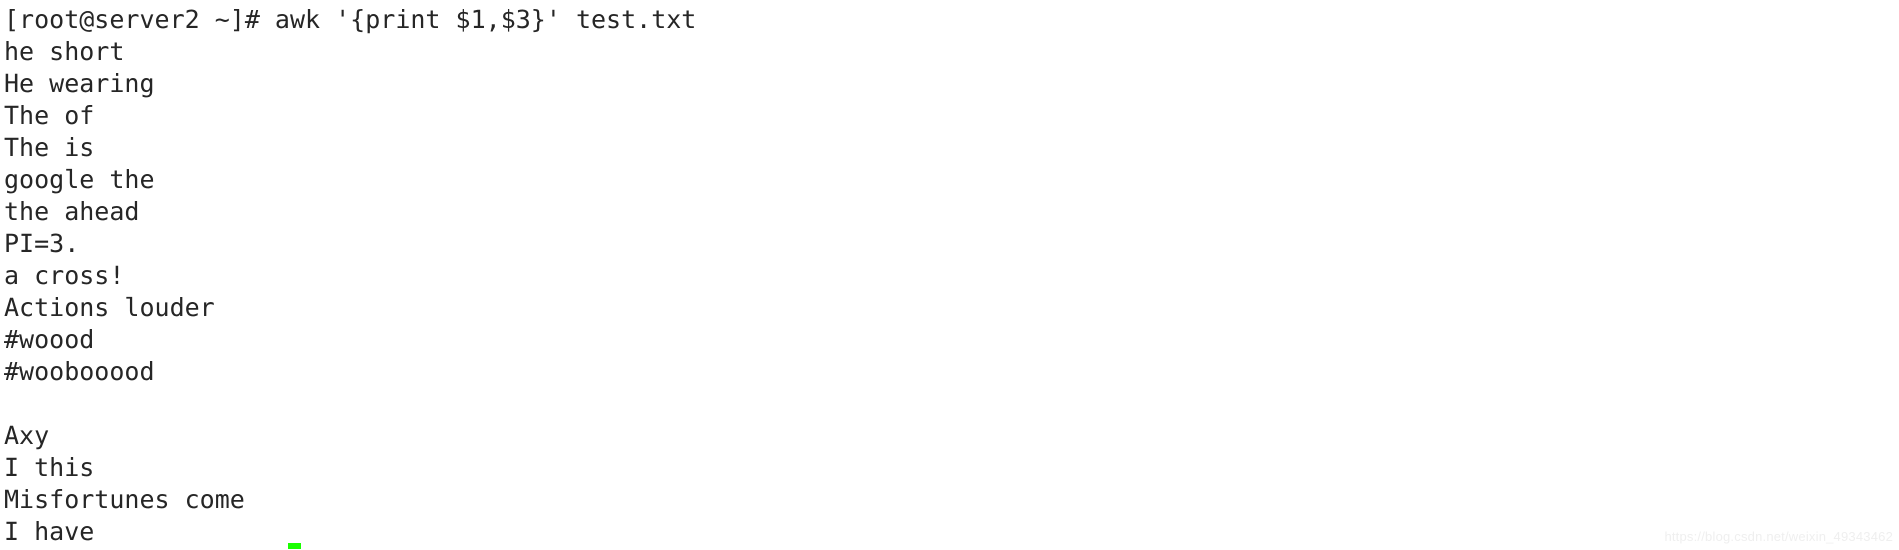  Describe the element at coordinates (49, 115) in the screenshot. I see `terminal-output-line: The of` at that location.